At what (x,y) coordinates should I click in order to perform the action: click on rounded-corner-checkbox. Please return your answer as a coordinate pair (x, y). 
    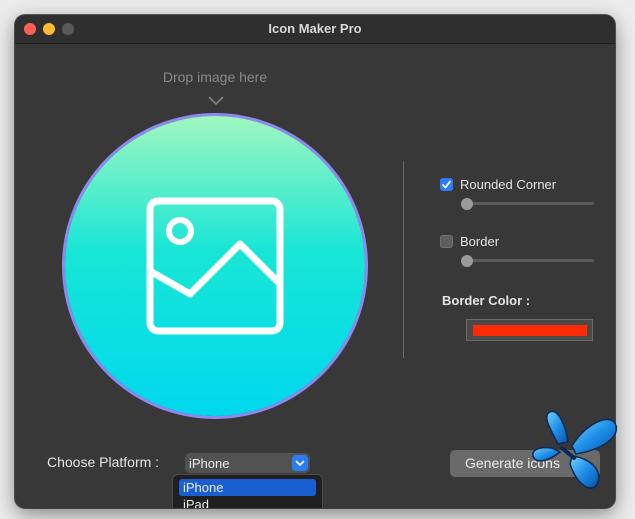
    Looking at the image, I should click on (446, 184).